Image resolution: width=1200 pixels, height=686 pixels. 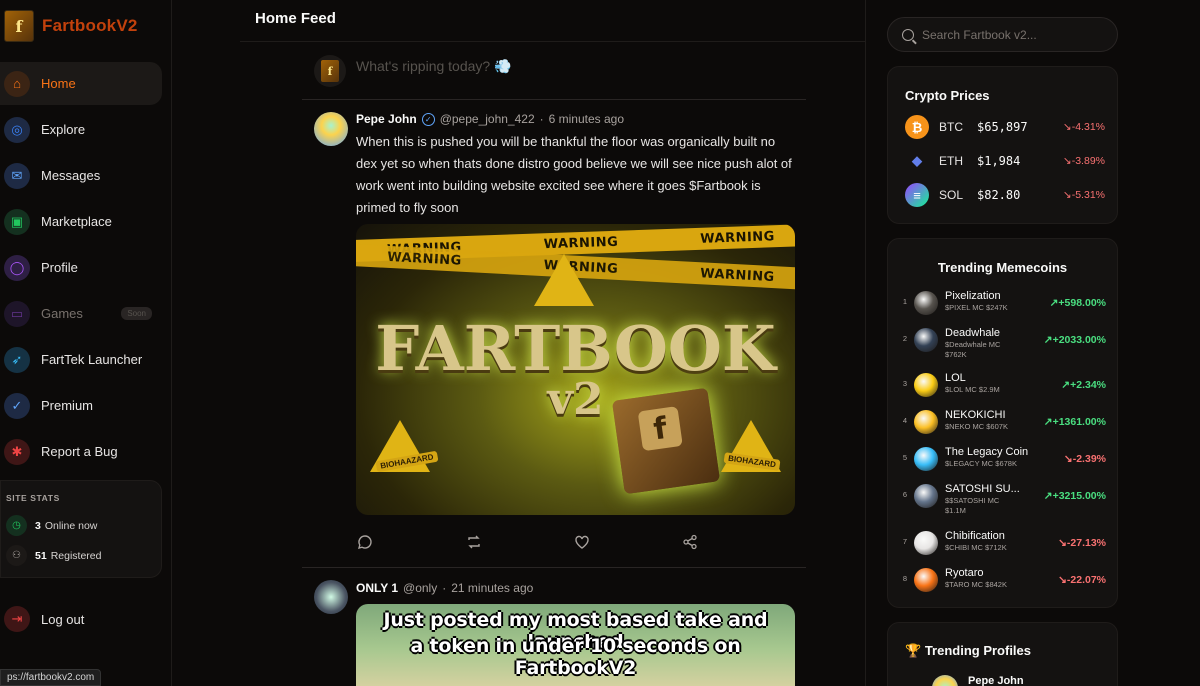 I want to click on memecoin-name: Ryotaro, so click(x=964, y=573).